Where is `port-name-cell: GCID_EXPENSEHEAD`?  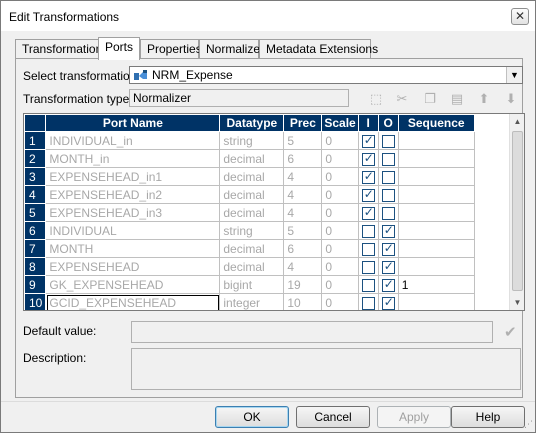
port-name-cell: GCID_EXPENSEHEAD is located at coordinates (133, 301).